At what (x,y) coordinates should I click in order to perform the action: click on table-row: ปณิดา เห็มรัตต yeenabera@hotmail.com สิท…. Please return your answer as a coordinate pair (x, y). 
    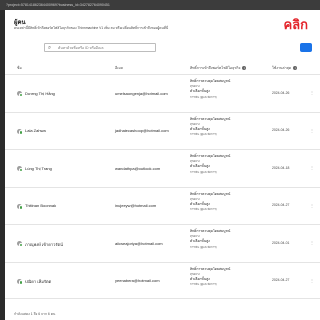
    Looking at the image, I should click on (162, 280).